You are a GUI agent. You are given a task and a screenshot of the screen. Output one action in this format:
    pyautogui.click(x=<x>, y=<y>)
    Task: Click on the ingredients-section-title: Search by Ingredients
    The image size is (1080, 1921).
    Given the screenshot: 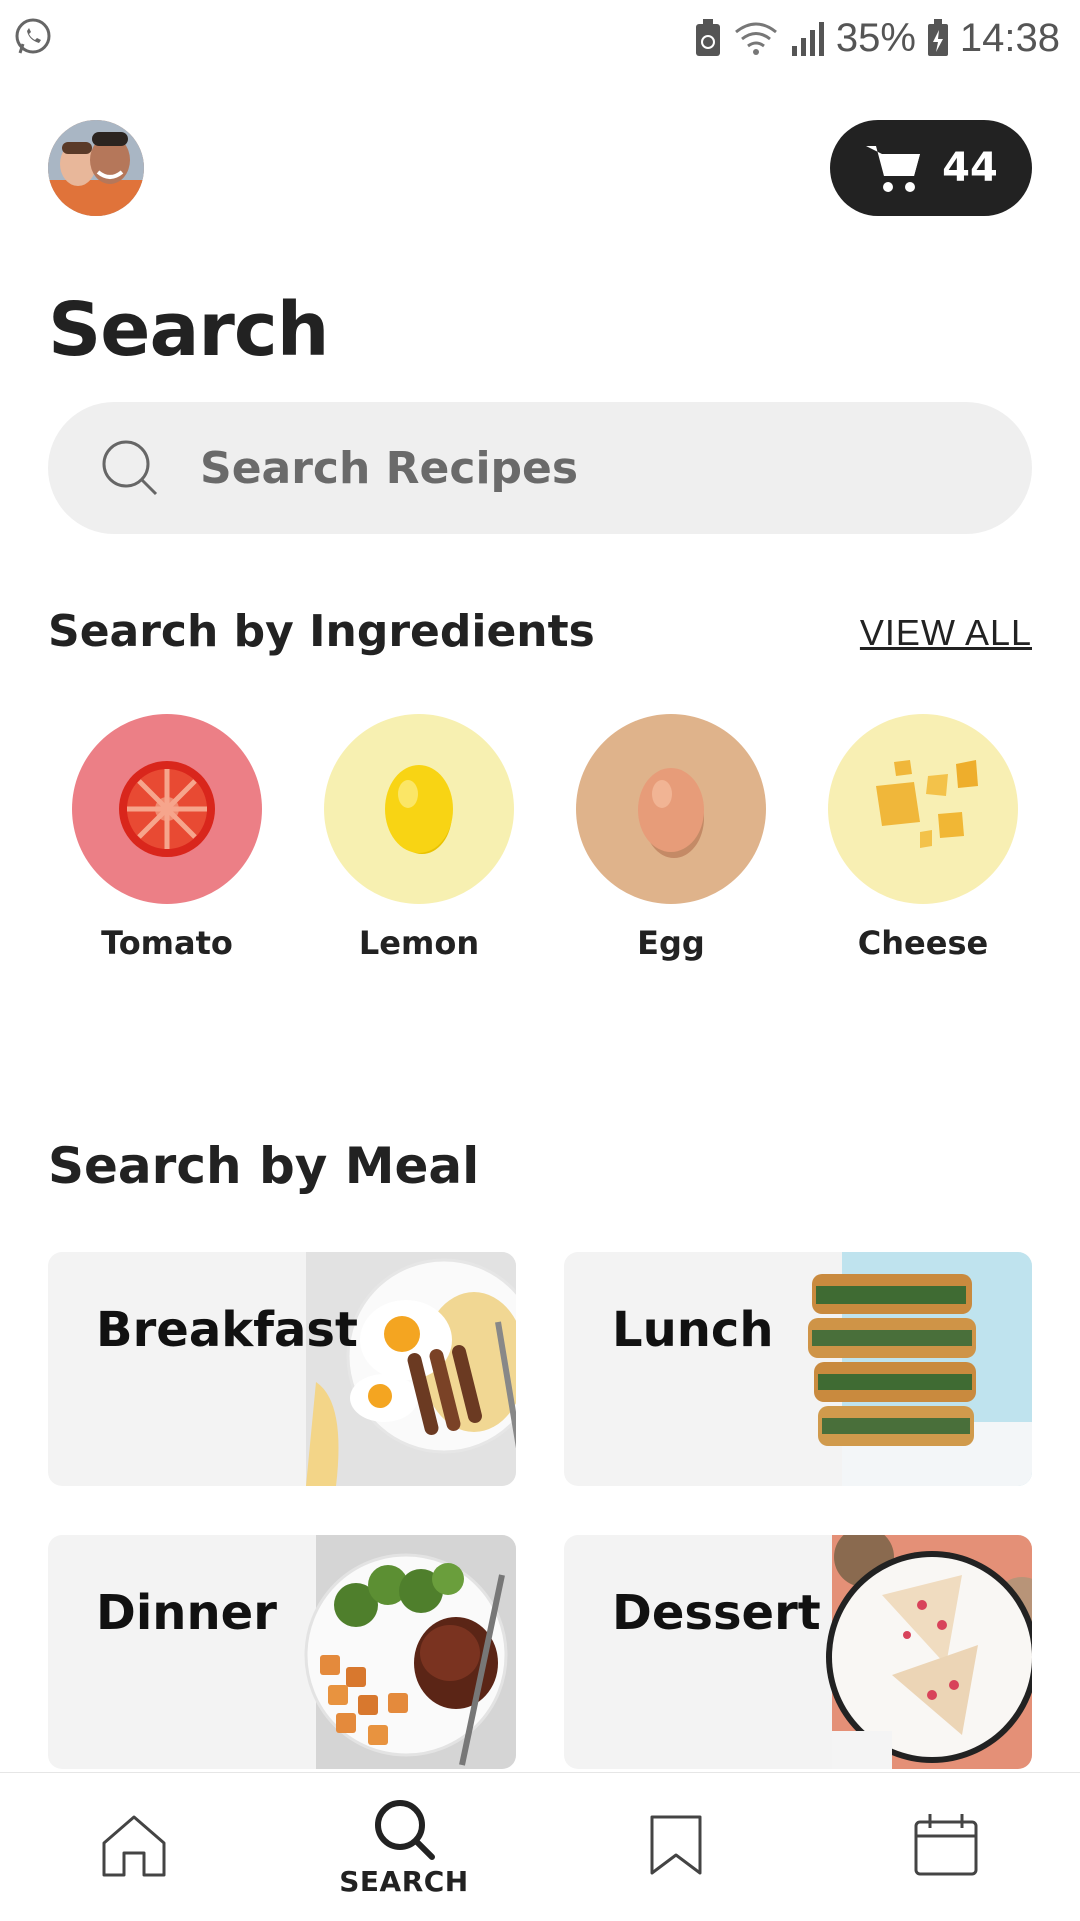 What is the action you would take?
    pyautogui.click(x=321, y=631)
    